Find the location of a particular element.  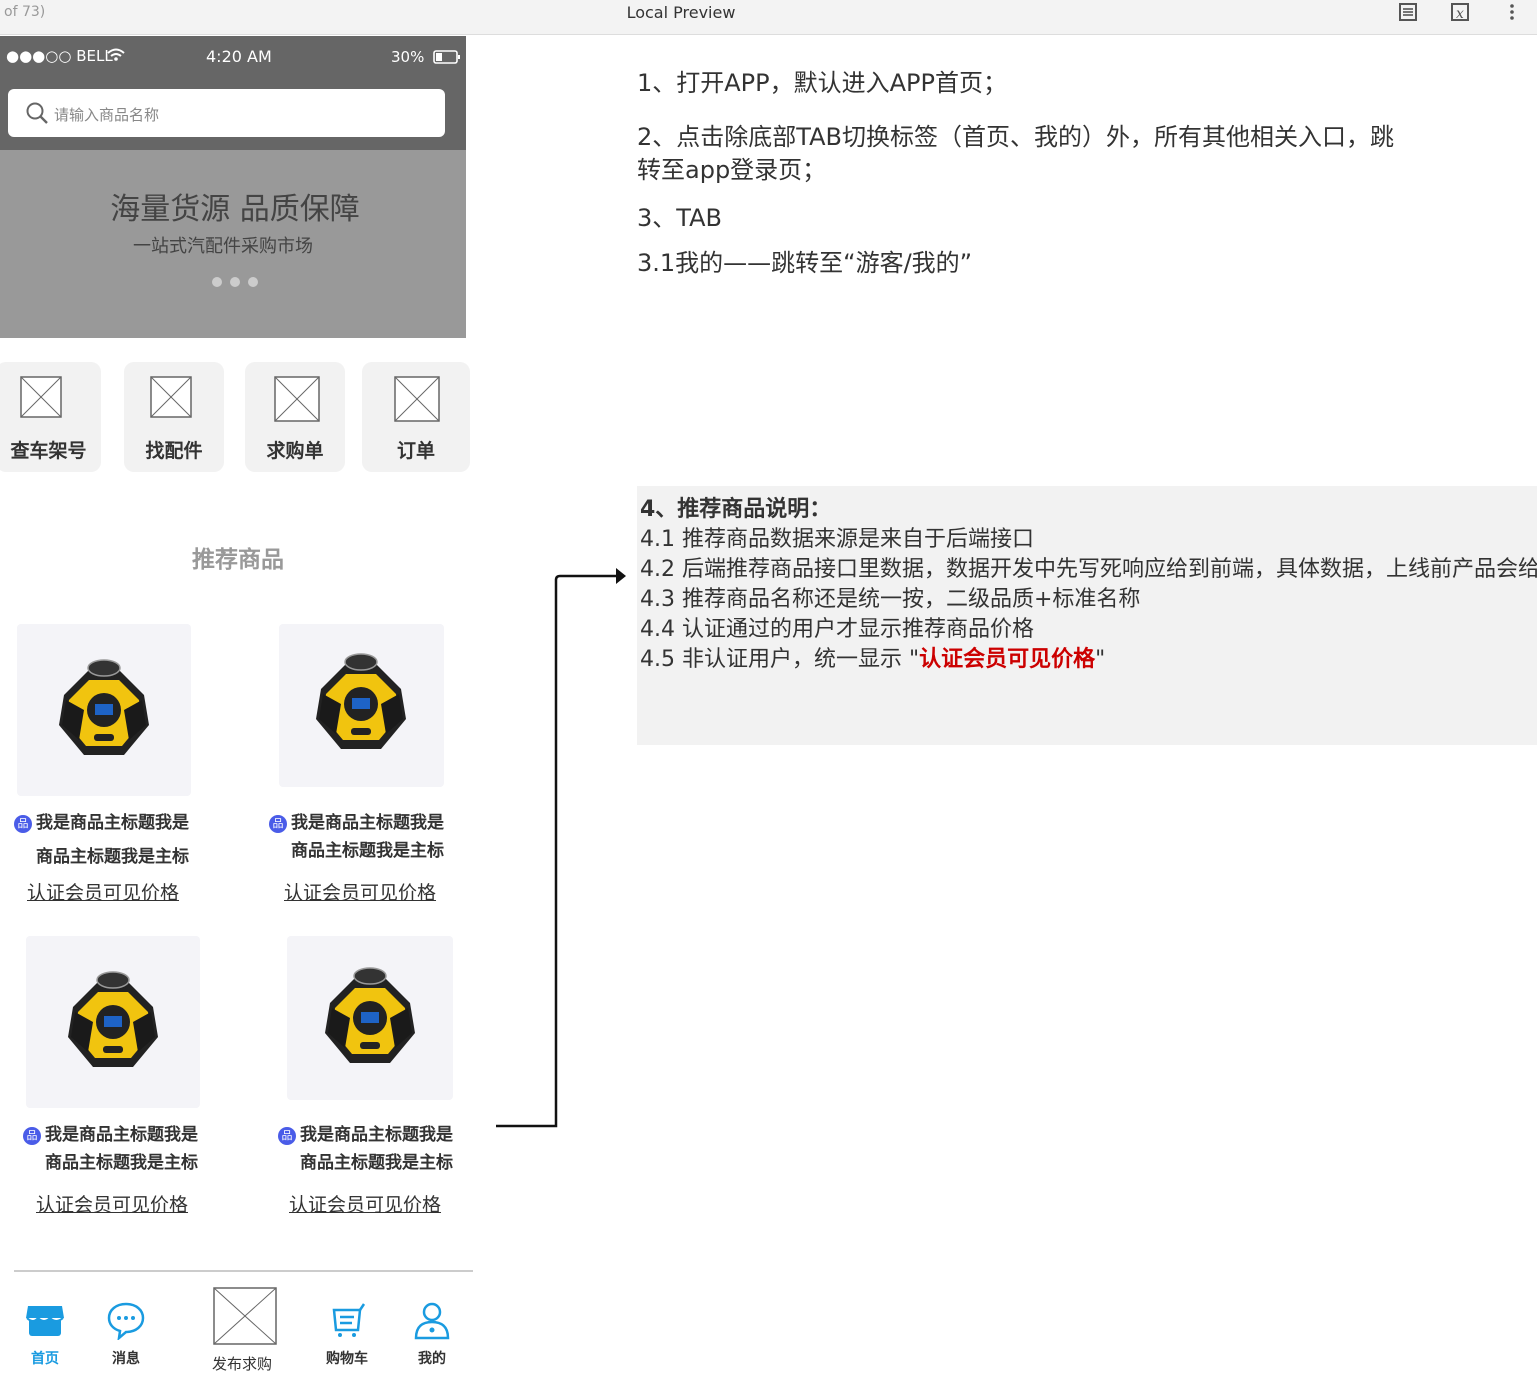

box-line-5-suffix: " is located at coordinates (1100, 659).